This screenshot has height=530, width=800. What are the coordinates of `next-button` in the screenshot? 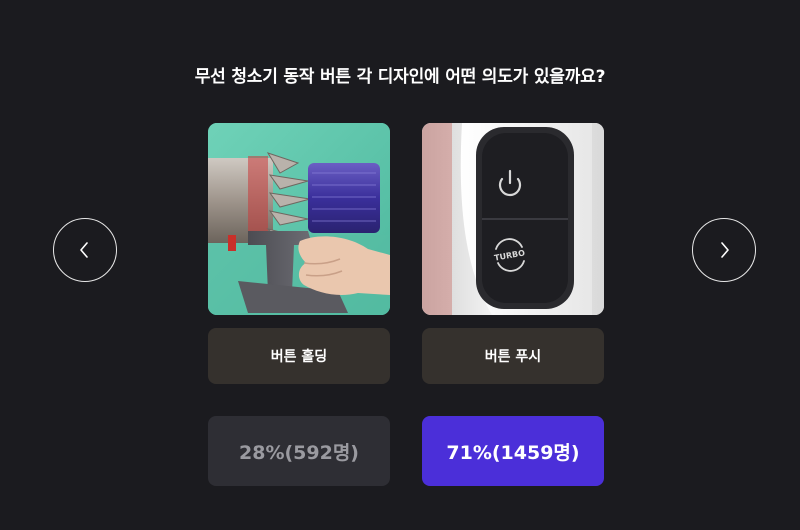 It's located at (724, 250).